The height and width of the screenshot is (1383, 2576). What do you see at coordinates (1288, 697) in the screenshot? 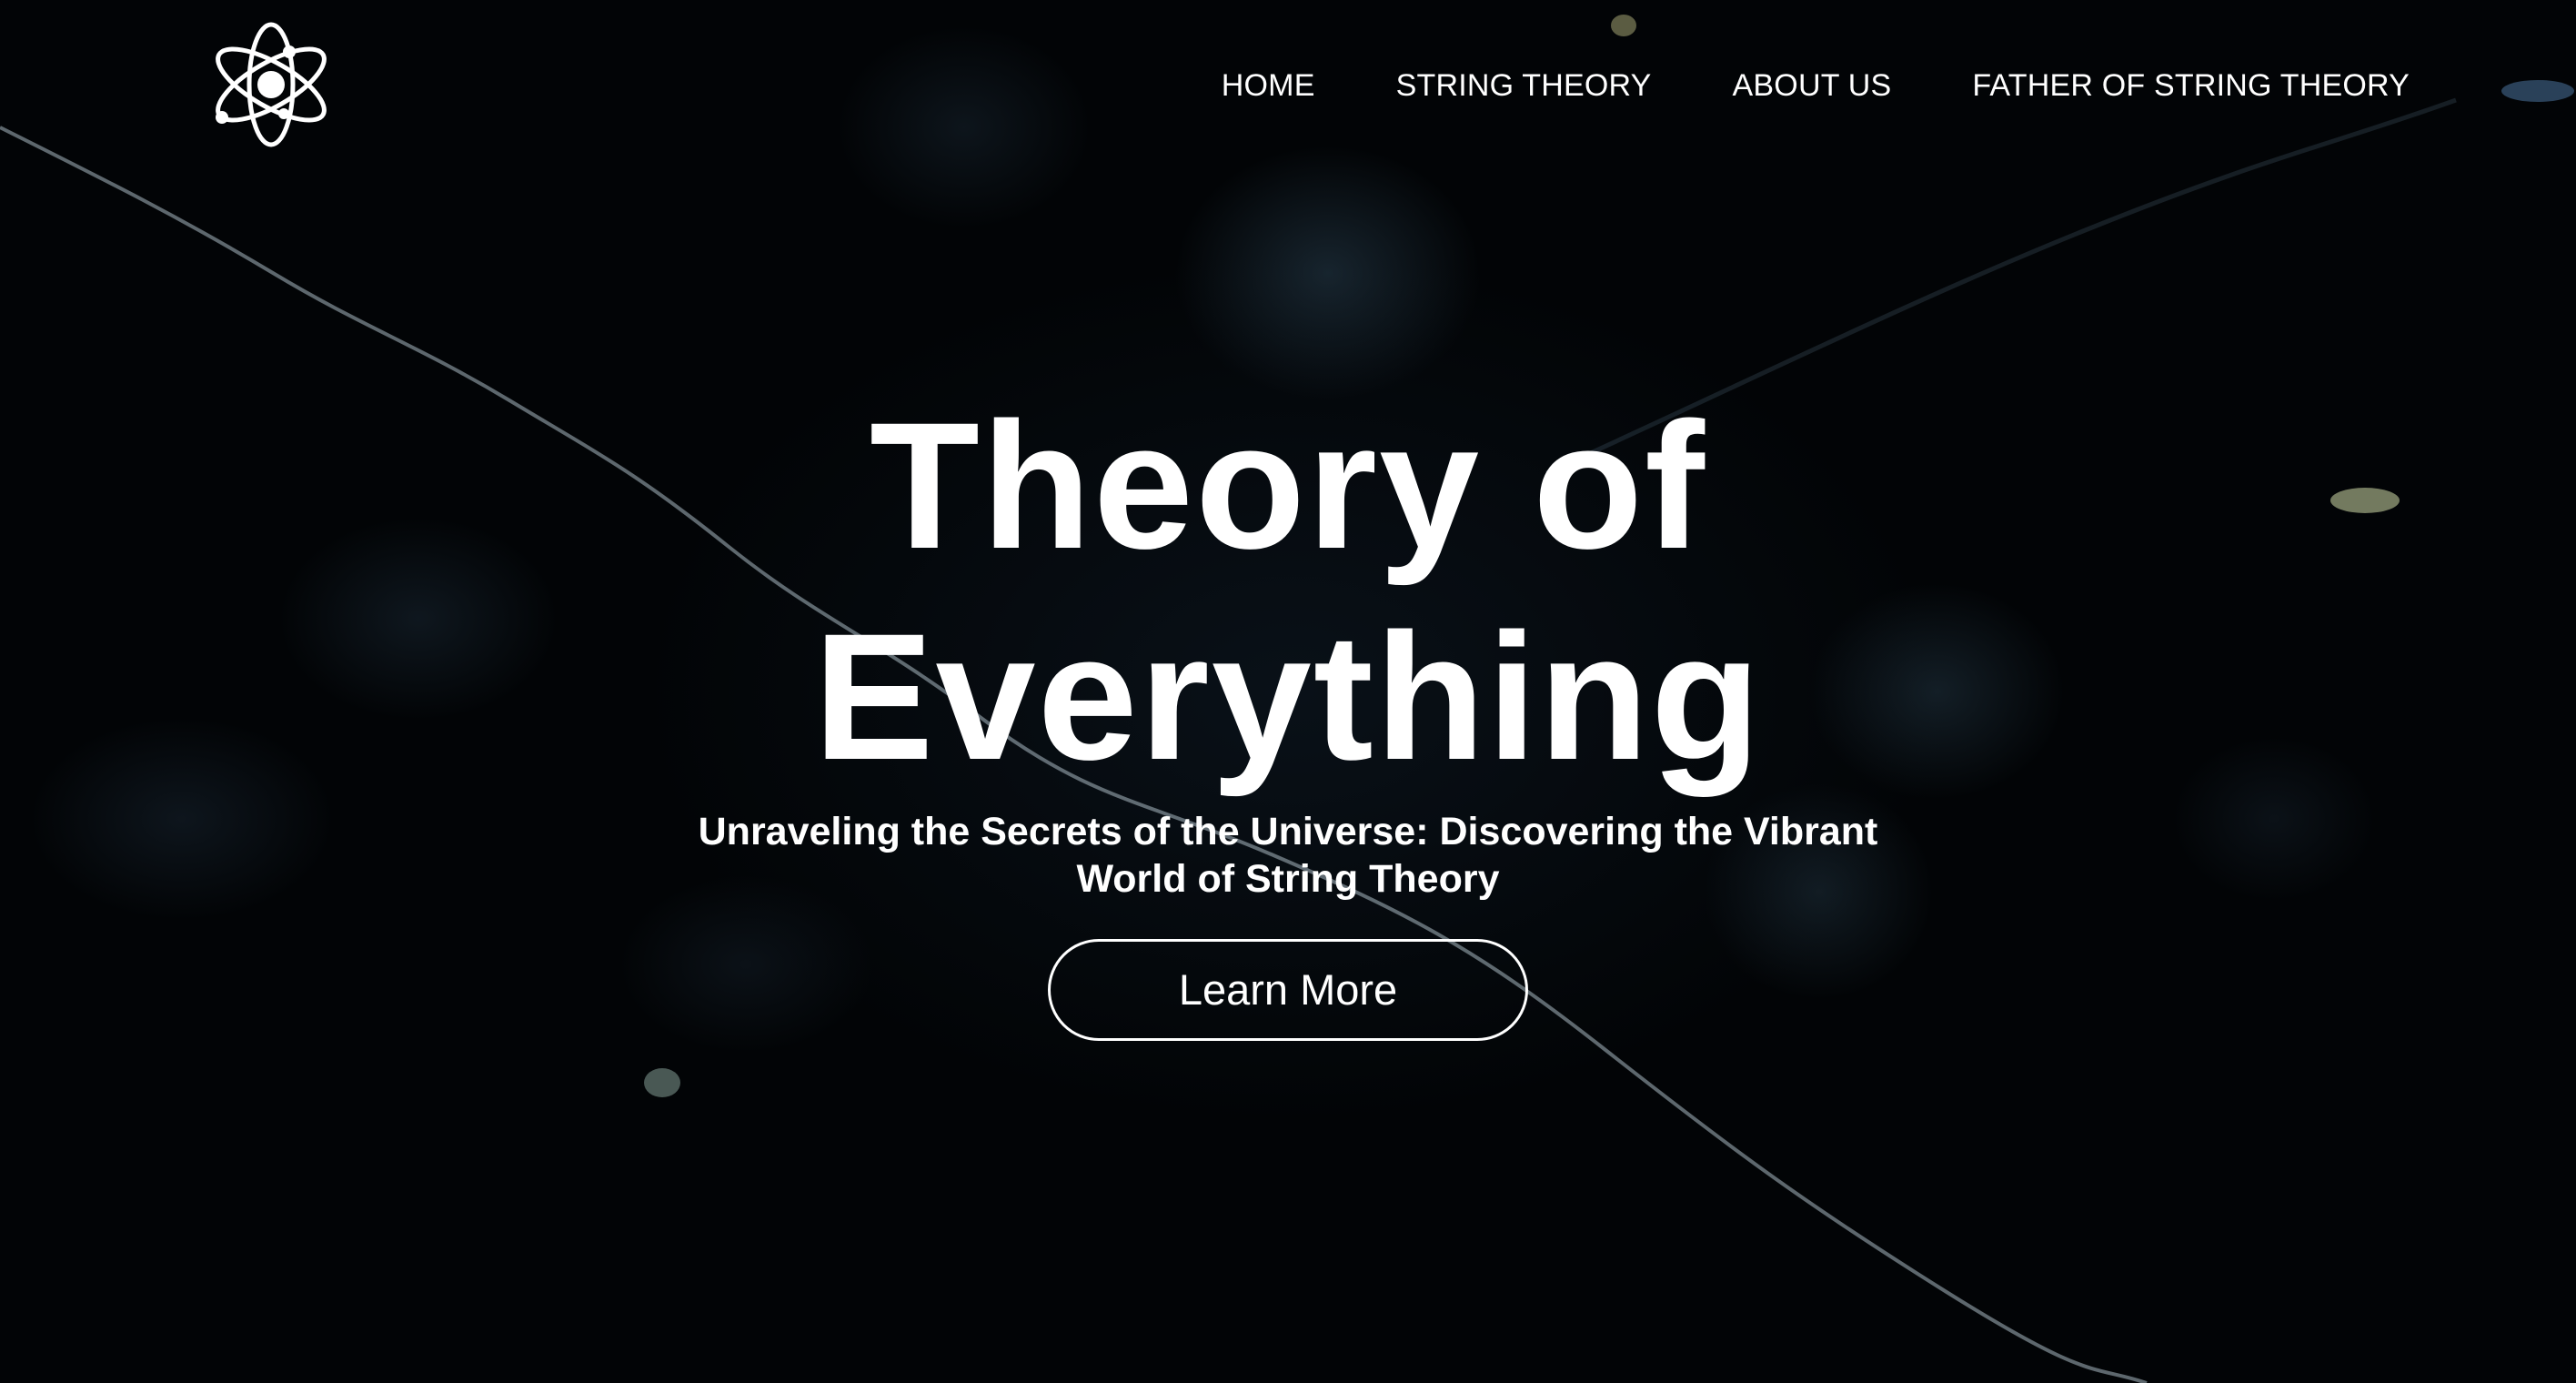
I see `hero-title-line-2: Everything` at bounding box center [1288, 697].